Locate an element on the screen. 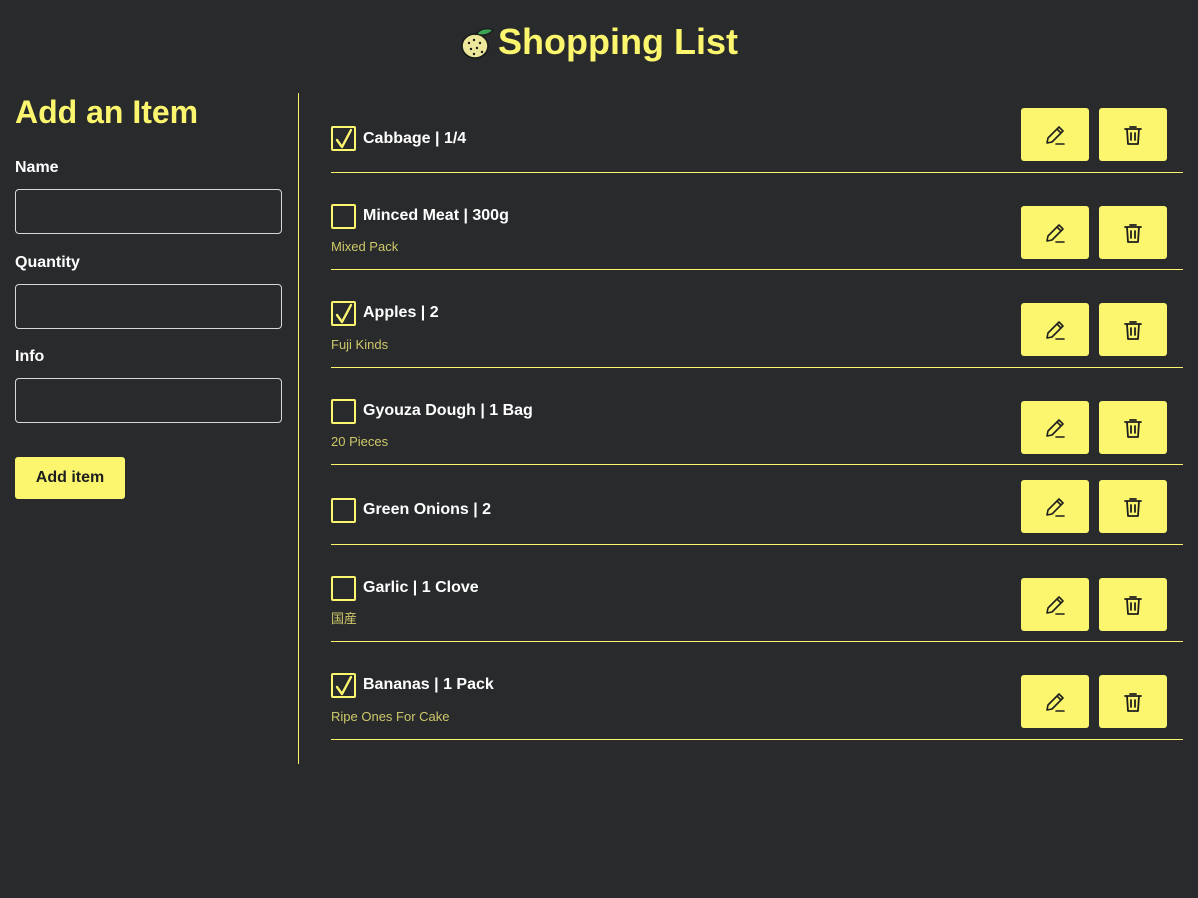 This screenshot has width=1198, height=898. quantity-label: Quantity is located at coordinates (47, 262).